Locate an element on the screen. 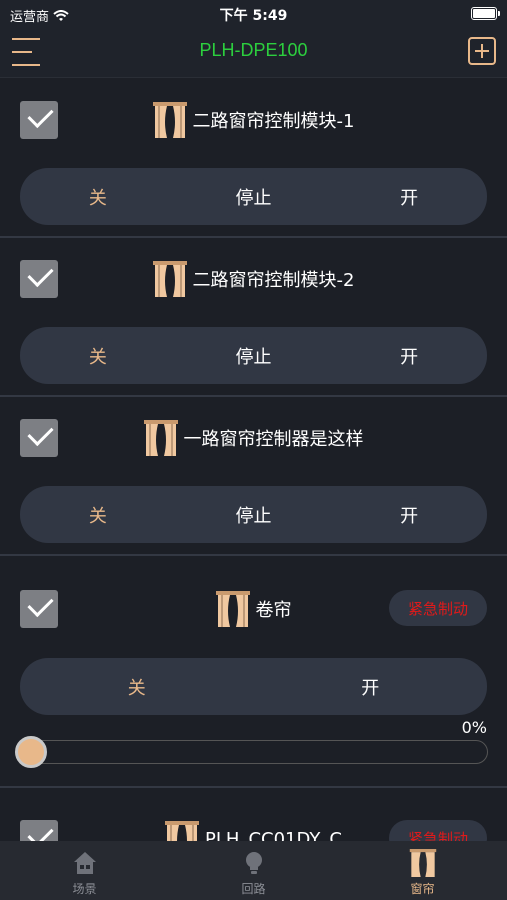 This screenshot has height=900, width=507. position-percent: 0% is located at coordinates (474, 727).